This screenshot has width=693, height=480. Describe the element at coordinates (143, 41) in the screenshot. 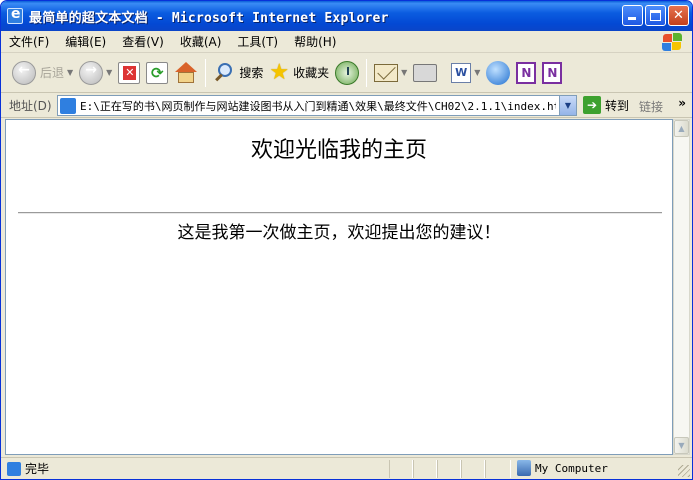

I see `menu-view: 查看(V)` at that location.